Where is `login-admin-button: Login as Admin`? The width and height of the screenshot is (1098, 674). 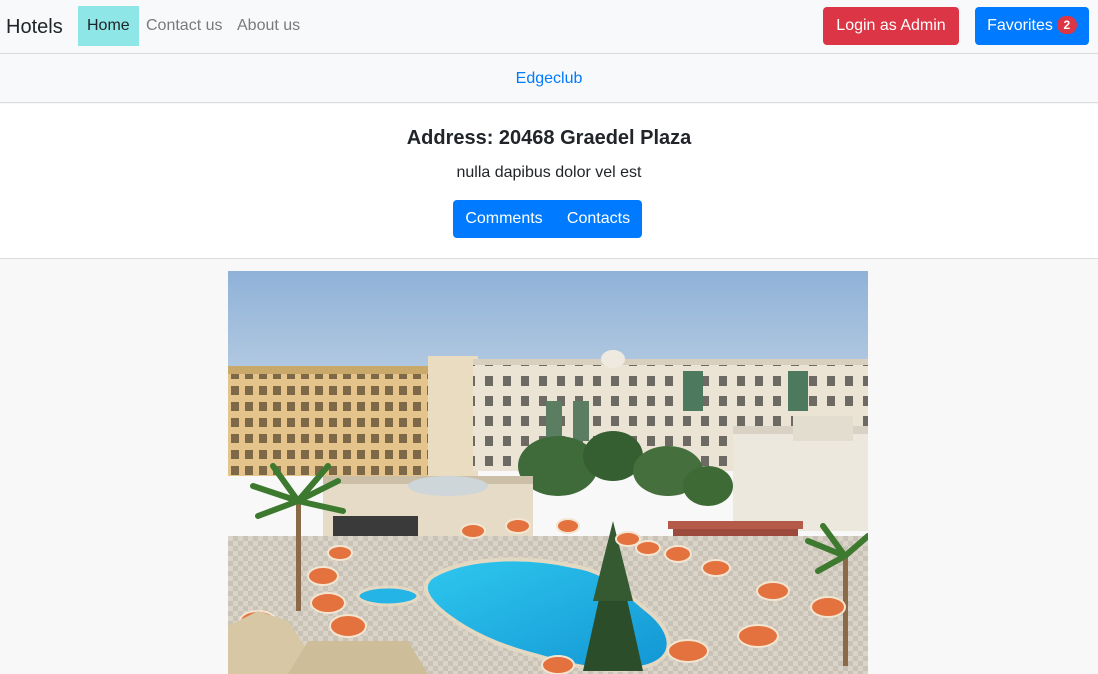
login-admin-button: Login as Admin is located at coordinates (891, 26).